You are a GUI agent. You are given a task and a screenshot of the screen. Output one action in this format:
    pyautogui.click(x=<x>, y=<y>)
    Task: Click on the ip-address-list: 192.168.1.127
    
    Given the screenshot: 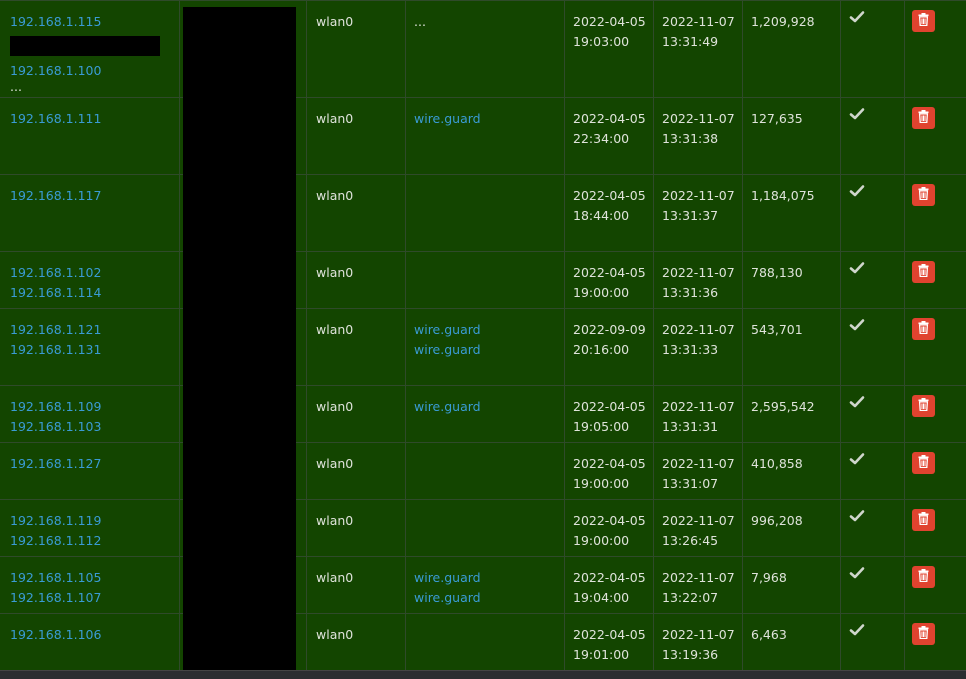 What is the action you would take?
    pyautogui.click(x=55, y=464)
    